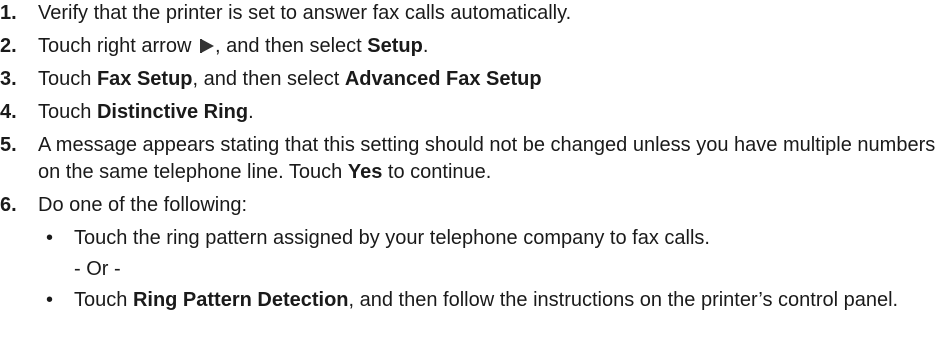  Describe the element at coordinates (143, 205) in the screenshot. I see `step-text: Do one of the following:` at that location.